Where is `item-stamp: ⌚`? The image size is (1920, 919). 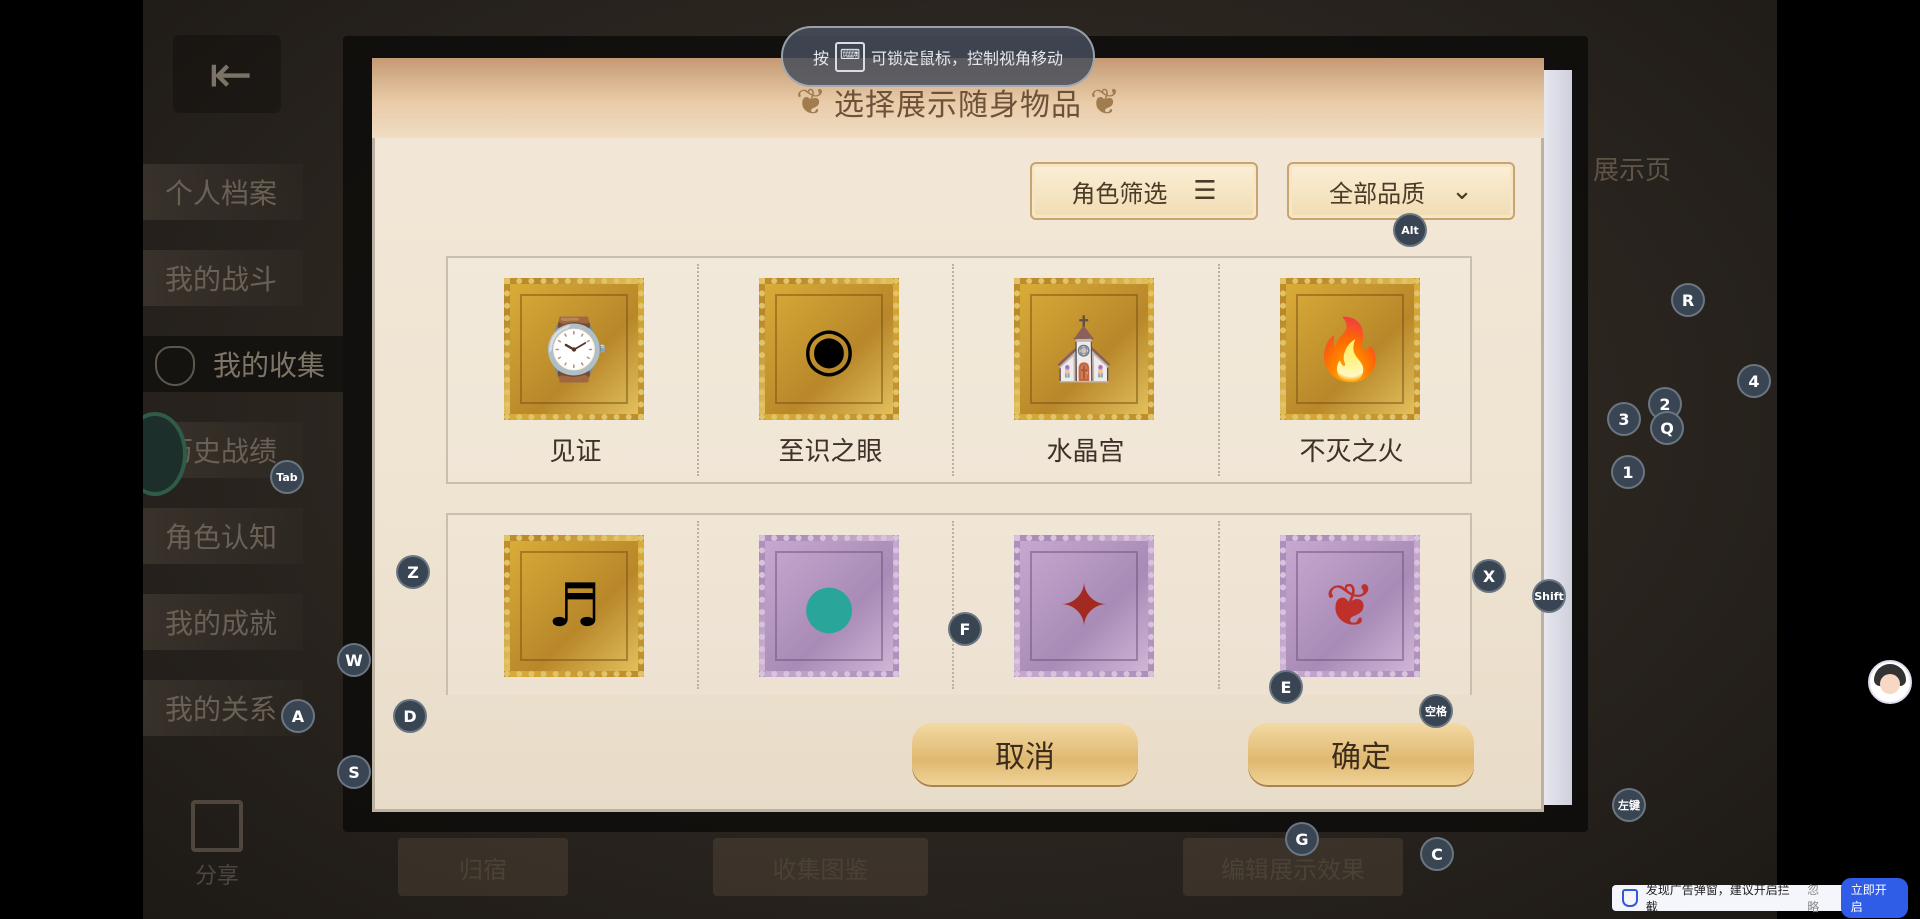
item-stamp: ⌚ is located at coordinates (574, 349).